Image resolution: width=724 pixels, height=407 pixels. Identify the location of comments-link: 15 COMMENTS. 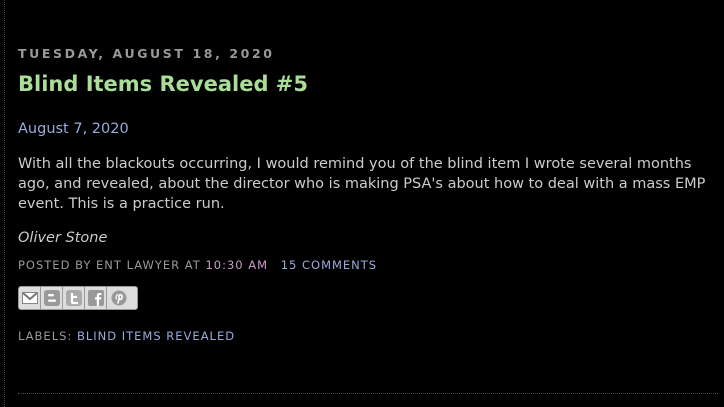
(329, 265).